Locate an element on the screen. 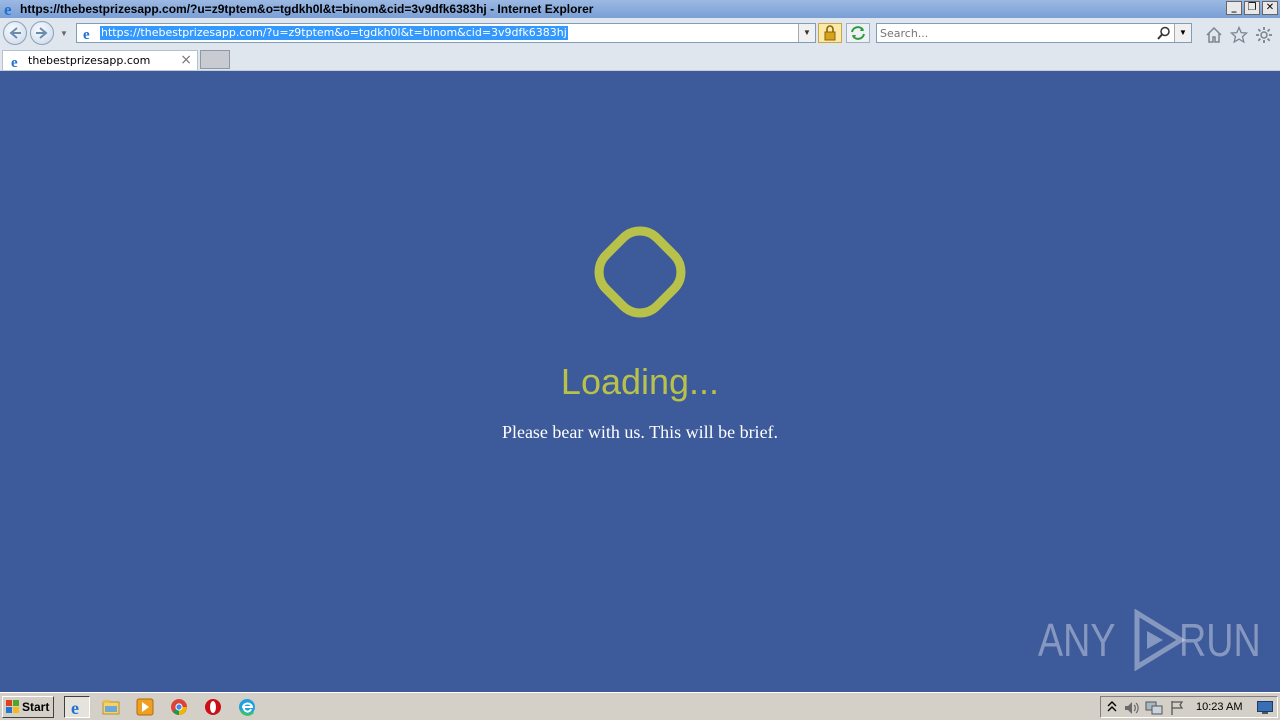 This screenshot has width=1280, height=720. search-input is located at coordinates (1015, 33).